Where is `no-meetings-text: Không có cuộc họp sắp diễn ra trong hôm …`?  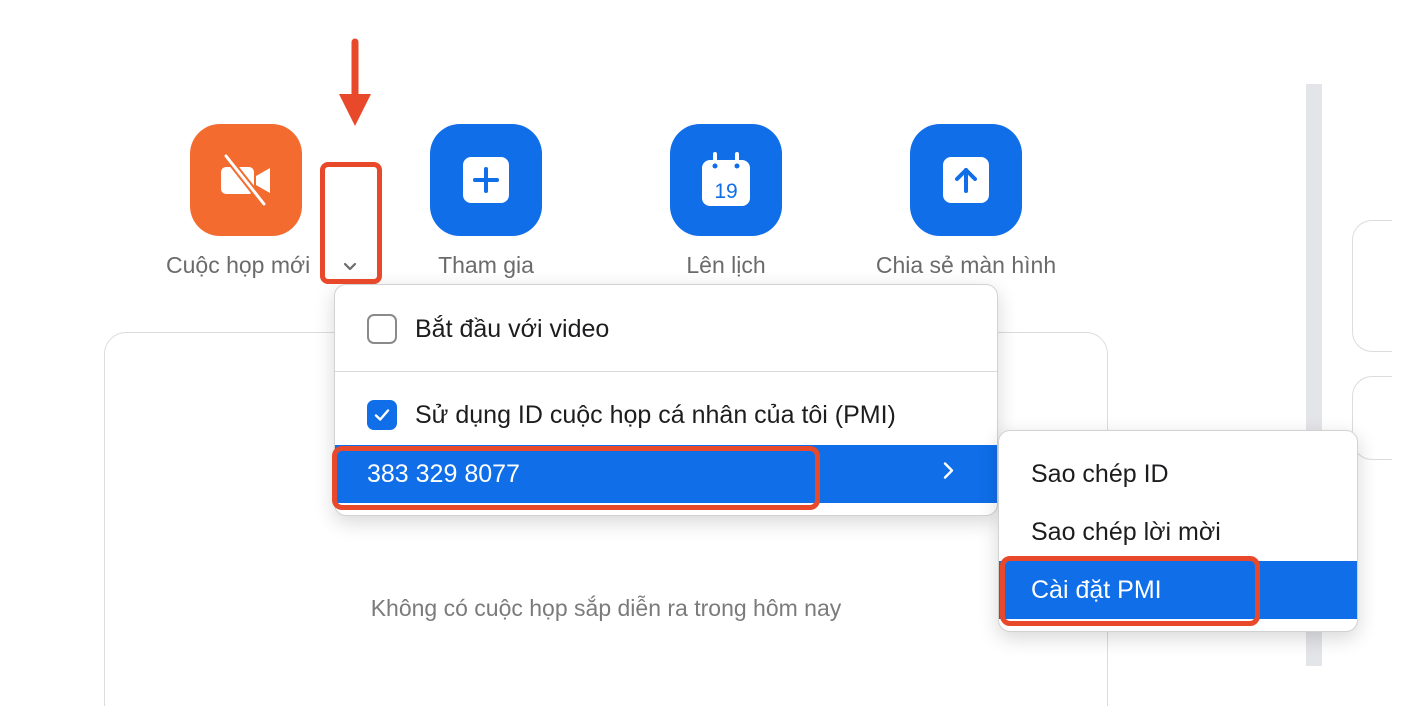 no-meetings-text: Không có cuộc họp sắp diễn ra trong hôm … is located at coordinates (606, 608).